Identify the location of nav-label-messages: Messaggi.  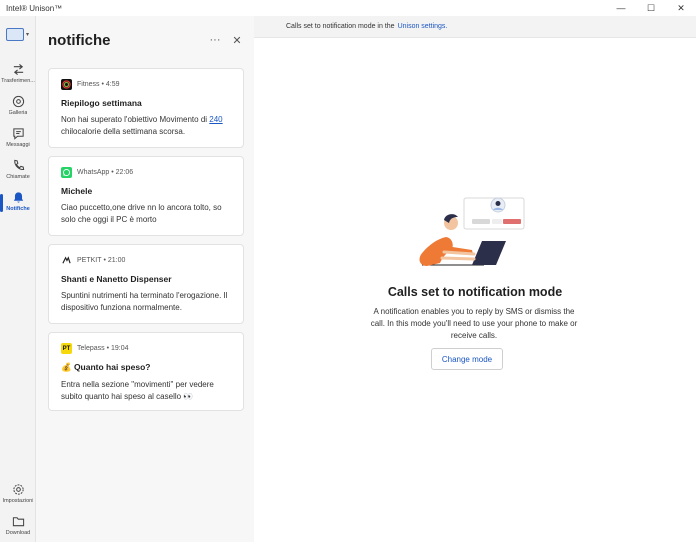
(18, 145).